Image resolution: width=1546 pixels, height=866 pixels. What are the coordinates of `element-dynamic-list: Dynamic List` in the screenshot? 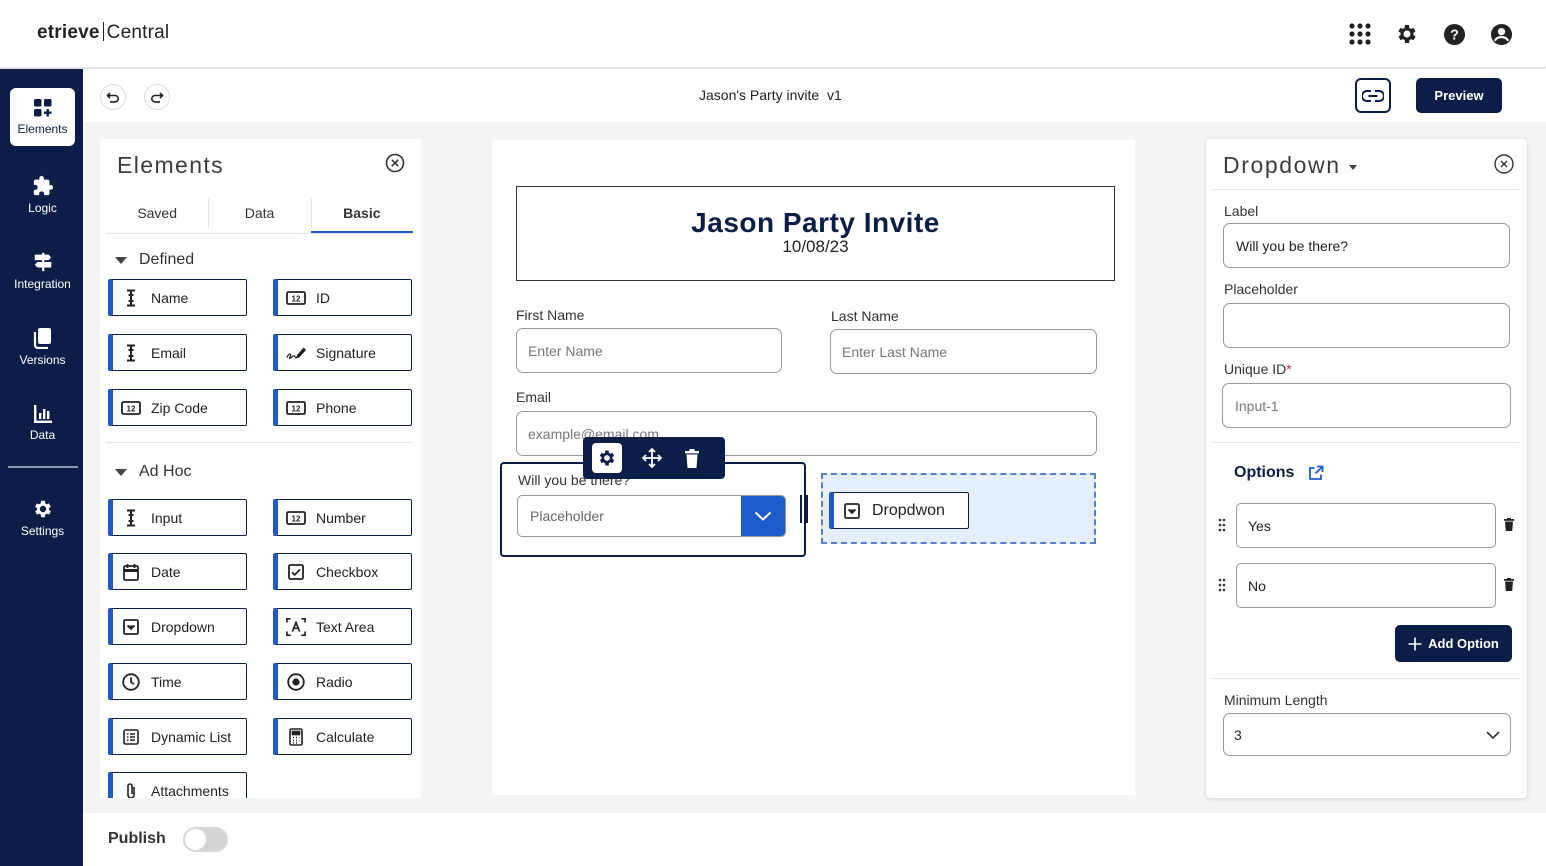 It's located at (177, 736).